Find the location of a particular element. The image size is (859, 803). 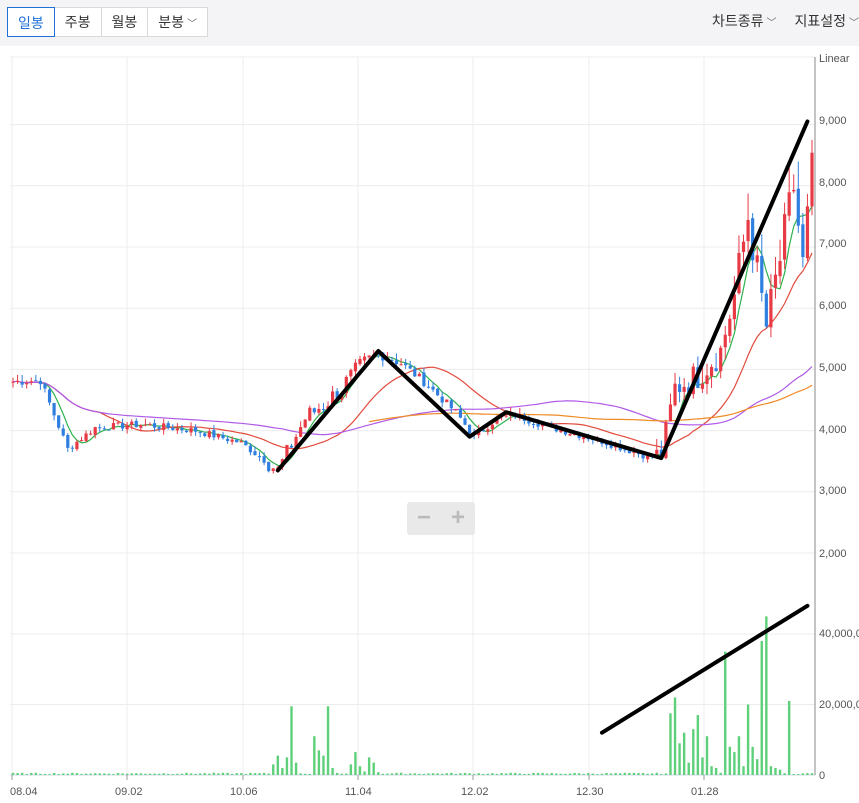

tab-minute: 분봉 ﹀ is located at coordinates (177, 22).